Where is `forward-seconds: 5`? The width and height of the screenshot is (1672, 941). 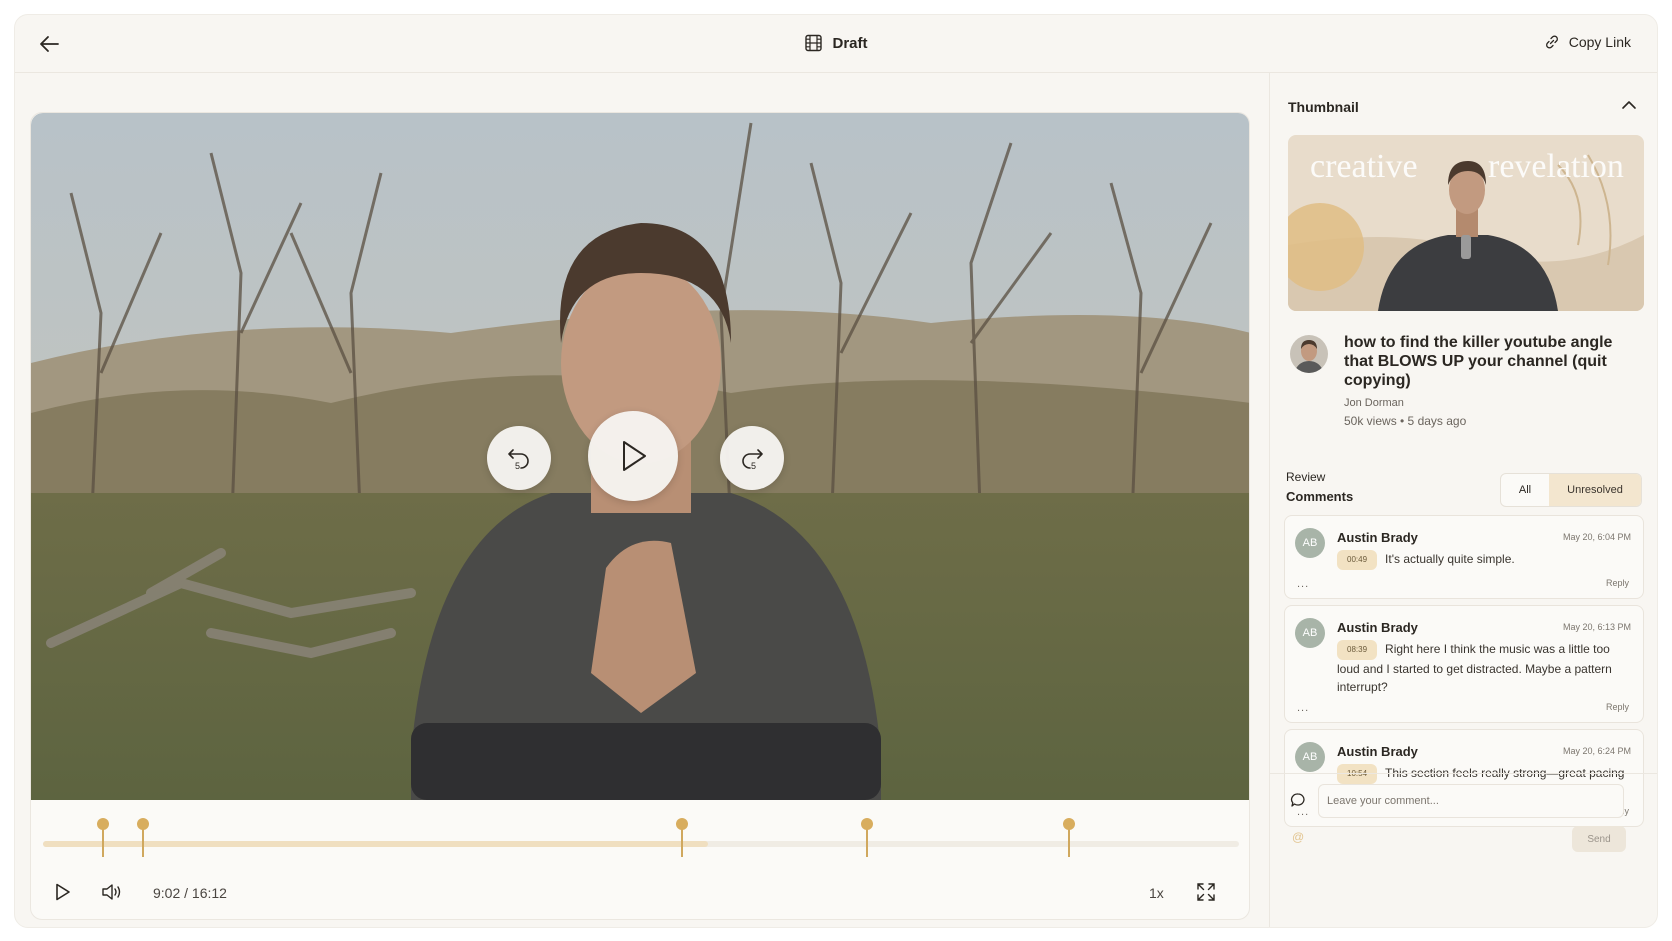 forward-seconds: 5 is located at coordinates (753, 466).